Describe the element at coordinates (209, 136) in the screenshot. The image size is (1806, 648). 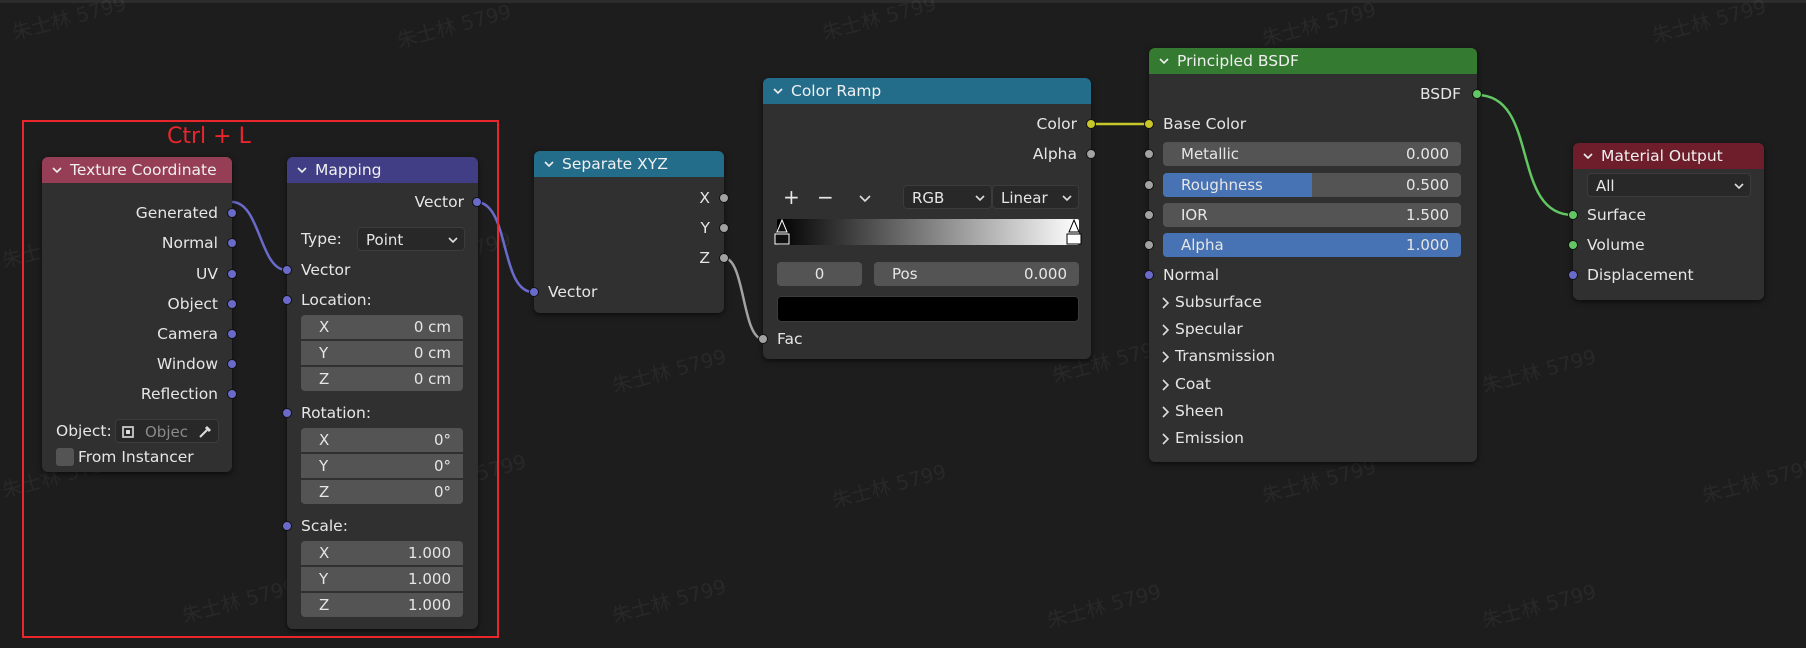
I see `annotation-label: Ctrl + L` at that location.